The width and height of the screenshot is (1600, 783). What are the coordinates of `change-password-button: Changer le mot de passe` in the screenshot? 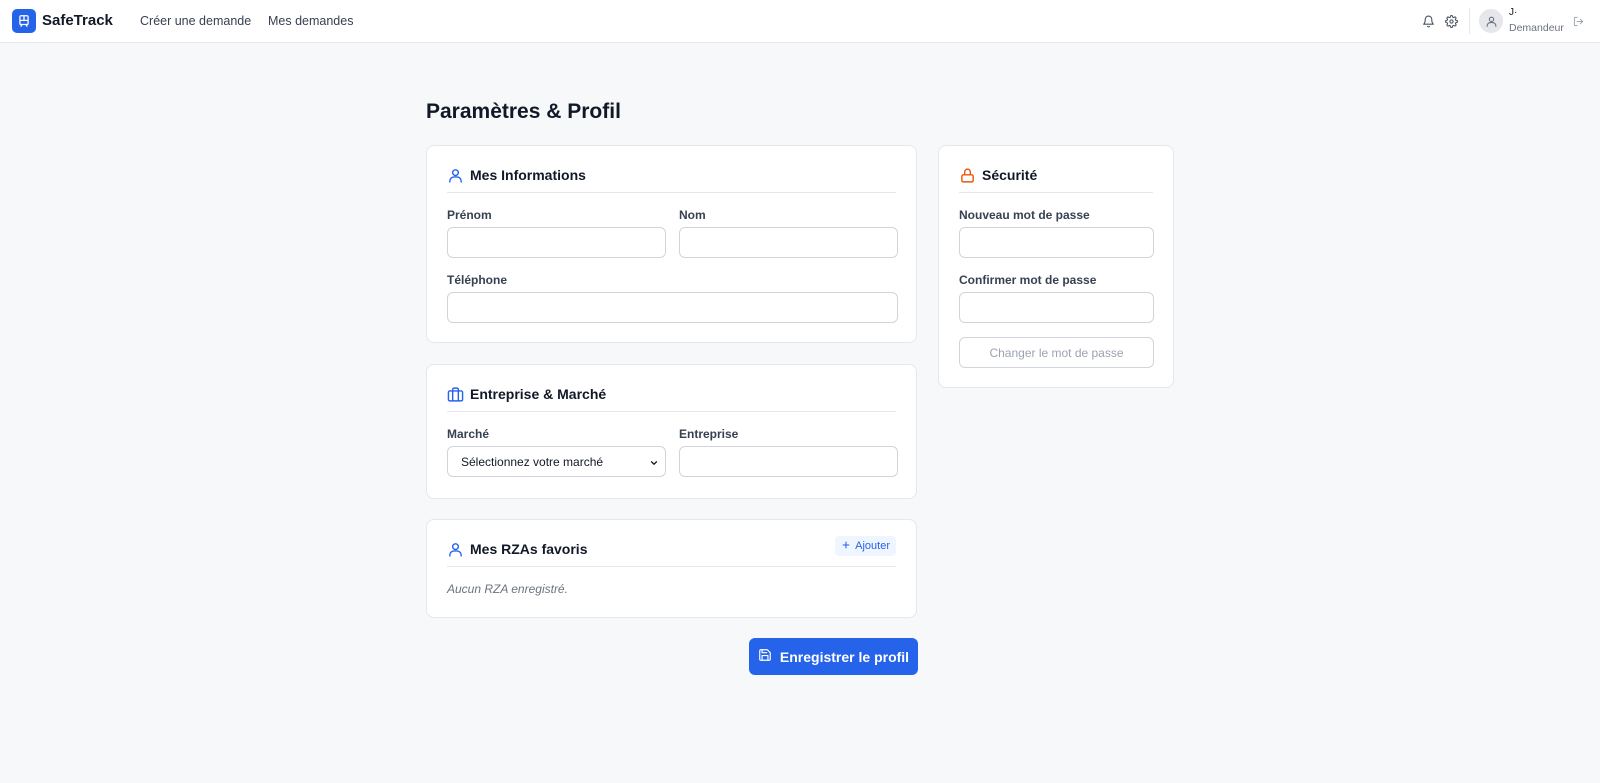 It's located at (1056, 352).